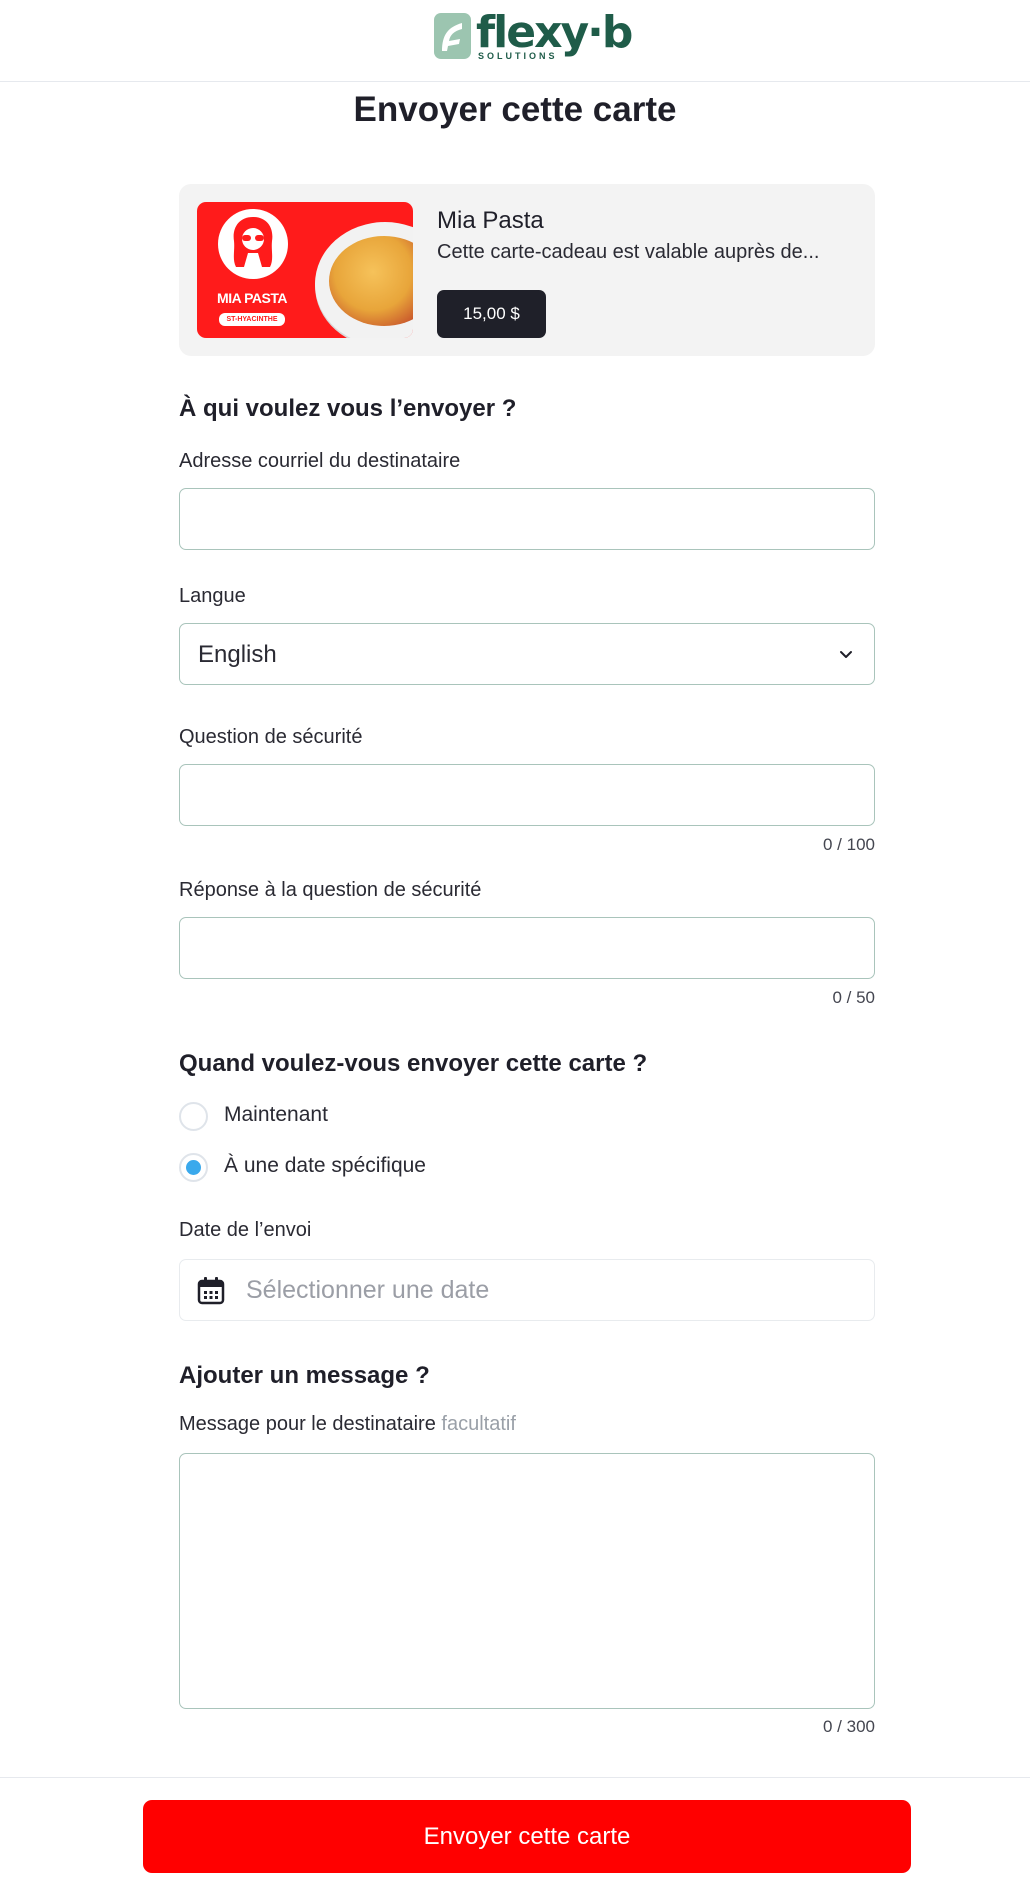 The height and width of the screenshot is (1898, 1030). I want to click on flexyb-logo: flexy·b SOLUTIONS, so click(533, 35).